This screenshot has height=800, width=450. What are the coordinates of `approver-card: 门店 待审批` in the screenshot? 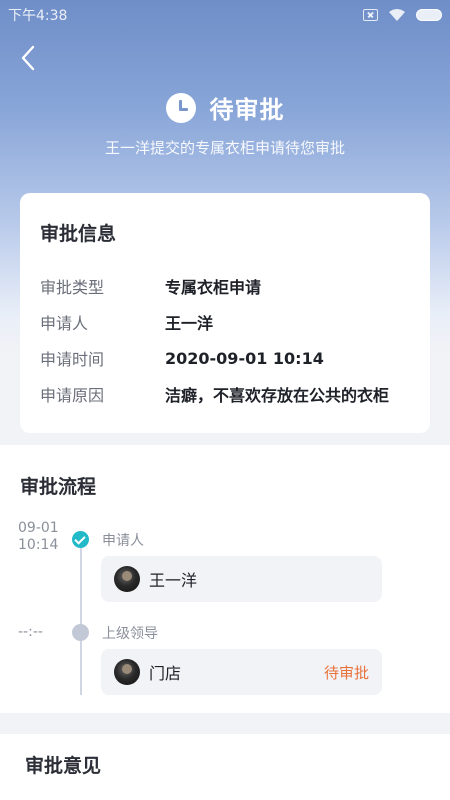 It's located at (241, 672).